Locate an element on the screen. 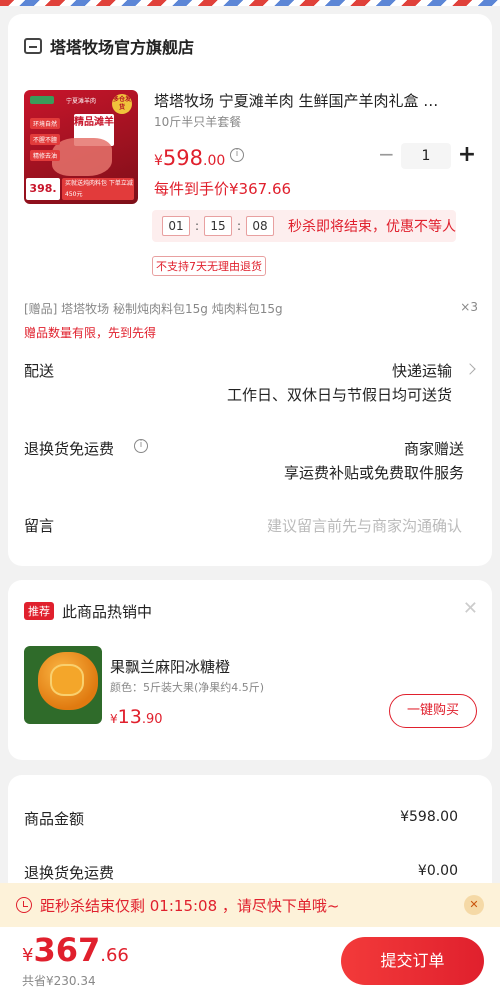 The height and width of the screenshot is (993, 500). price-decimal: .00 is located at coordinates (214, 161).